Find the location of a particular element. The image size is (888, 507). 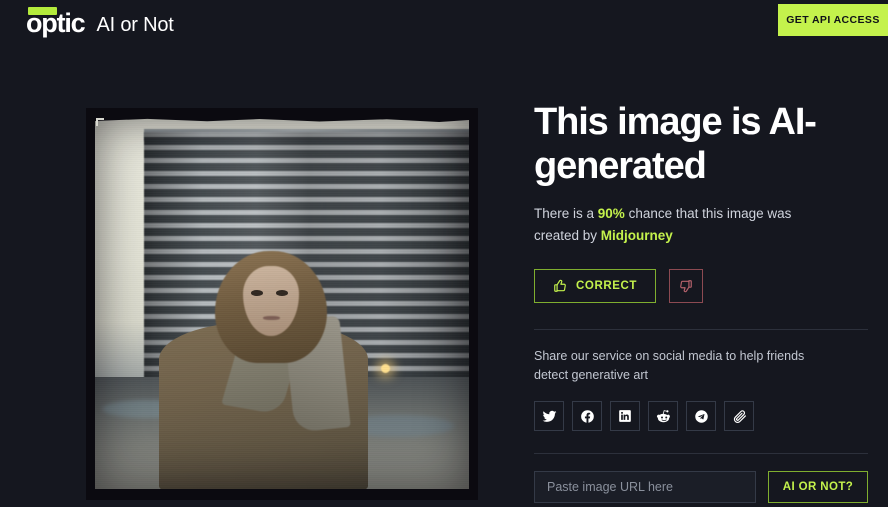

url-submit-form: AI OR NOT? is located at coordinates (701, 487).